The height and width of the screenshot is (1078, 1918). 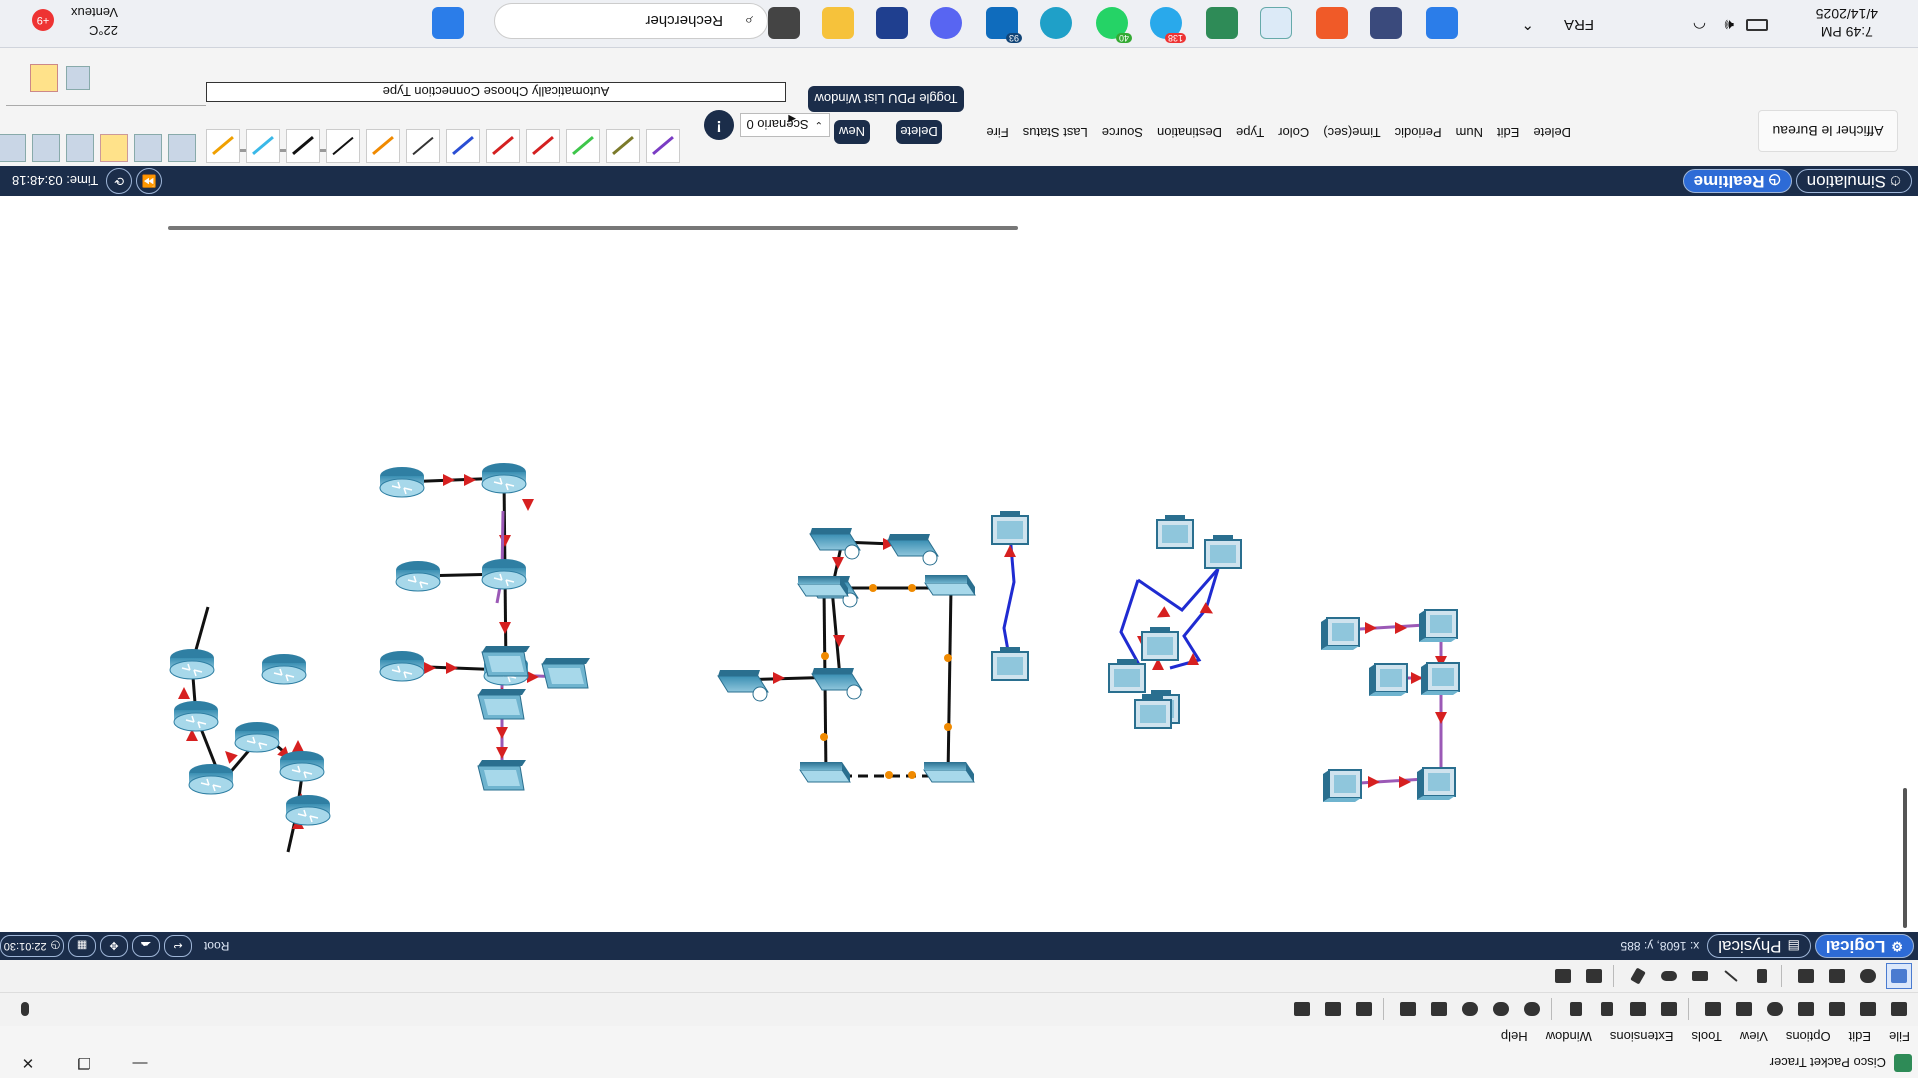 I want to click on delete-scenario-button: Delete, so click(x=919, y=132).